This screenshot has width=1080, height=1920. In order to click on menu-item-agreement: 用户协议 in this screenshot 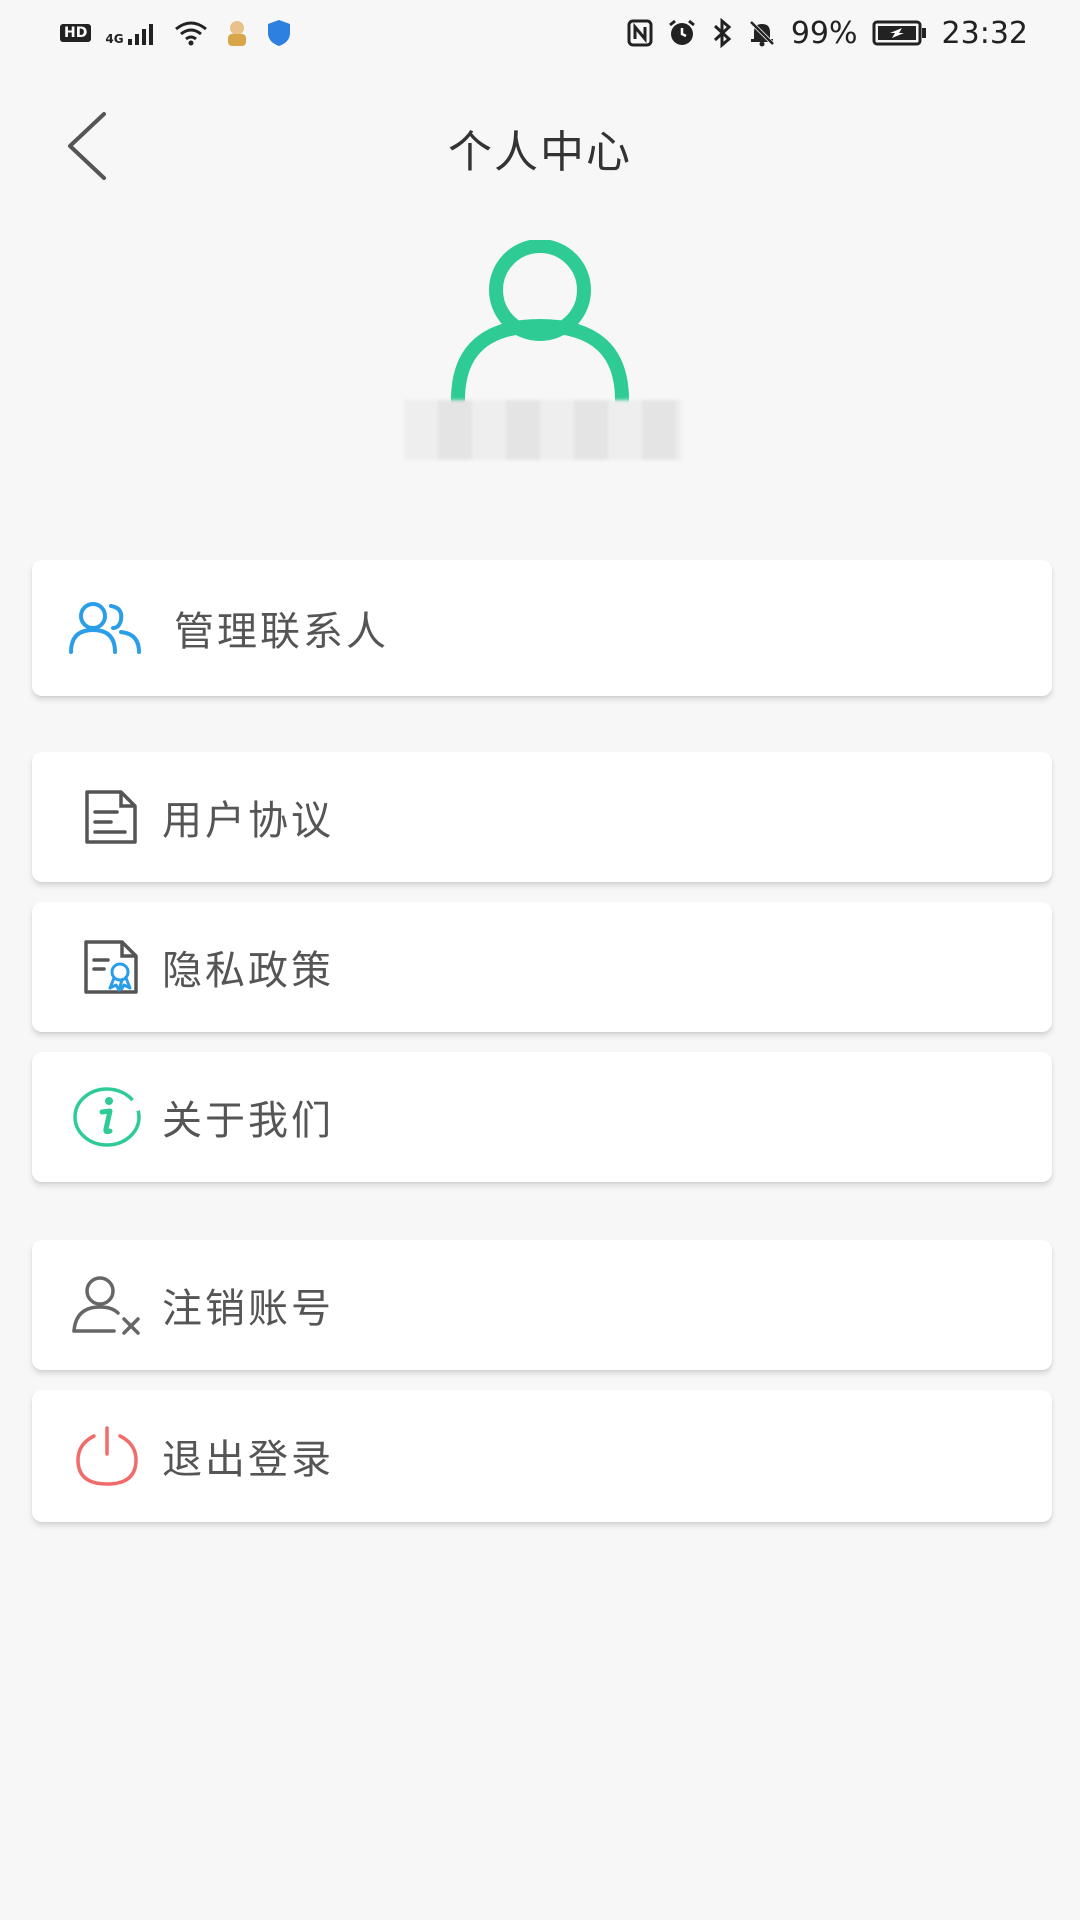, I will do `click(542, 817)`.